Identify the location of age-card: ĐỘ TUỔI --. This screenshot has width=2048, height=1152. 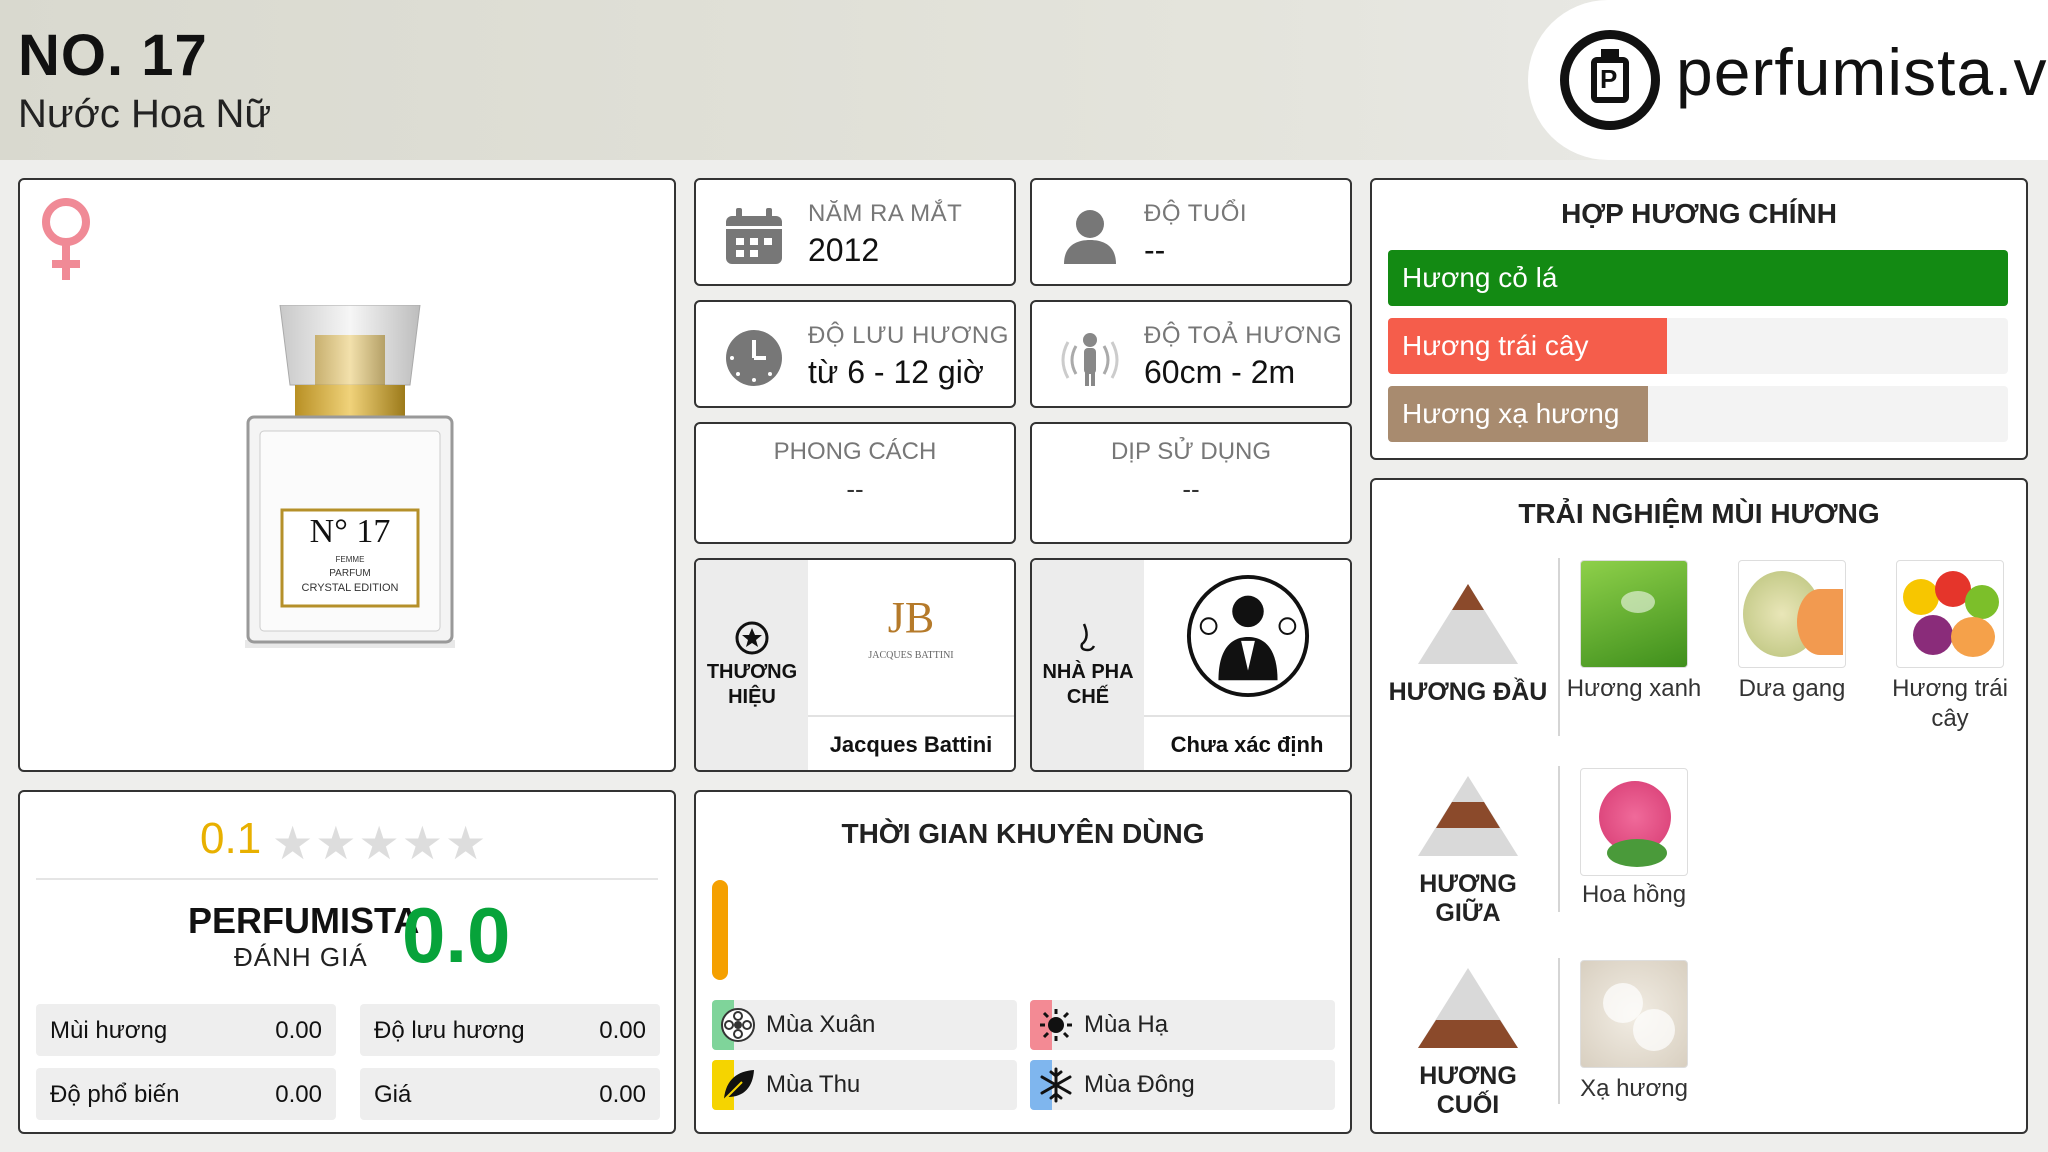
(1191, 232).